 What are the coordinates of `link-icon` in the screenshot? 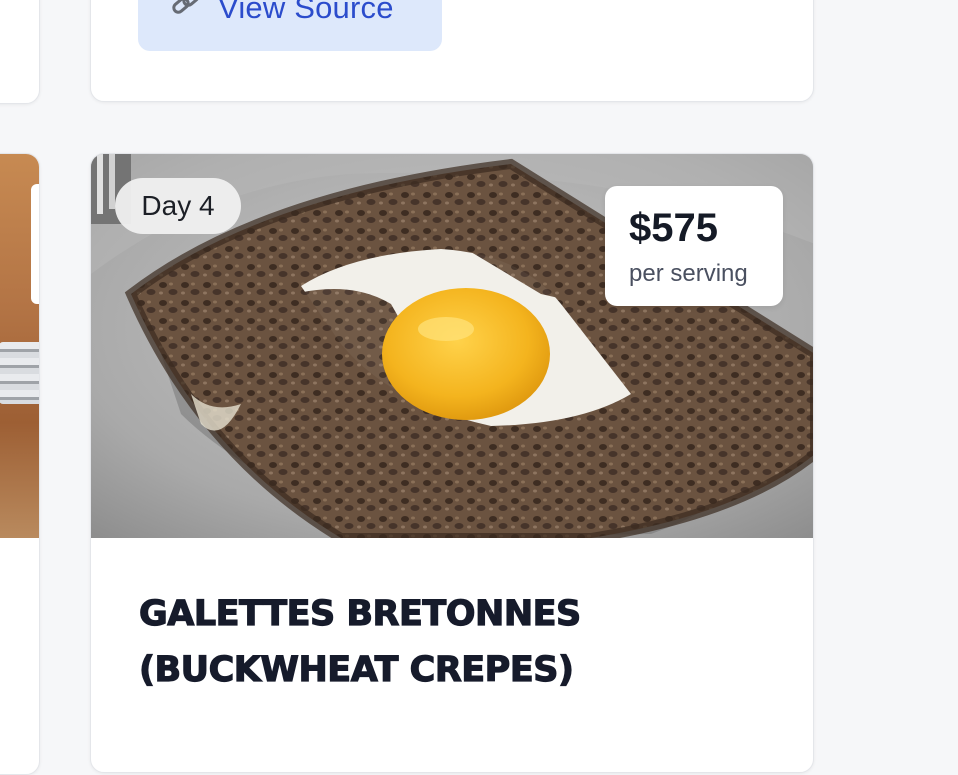 It's located at (187, 9).